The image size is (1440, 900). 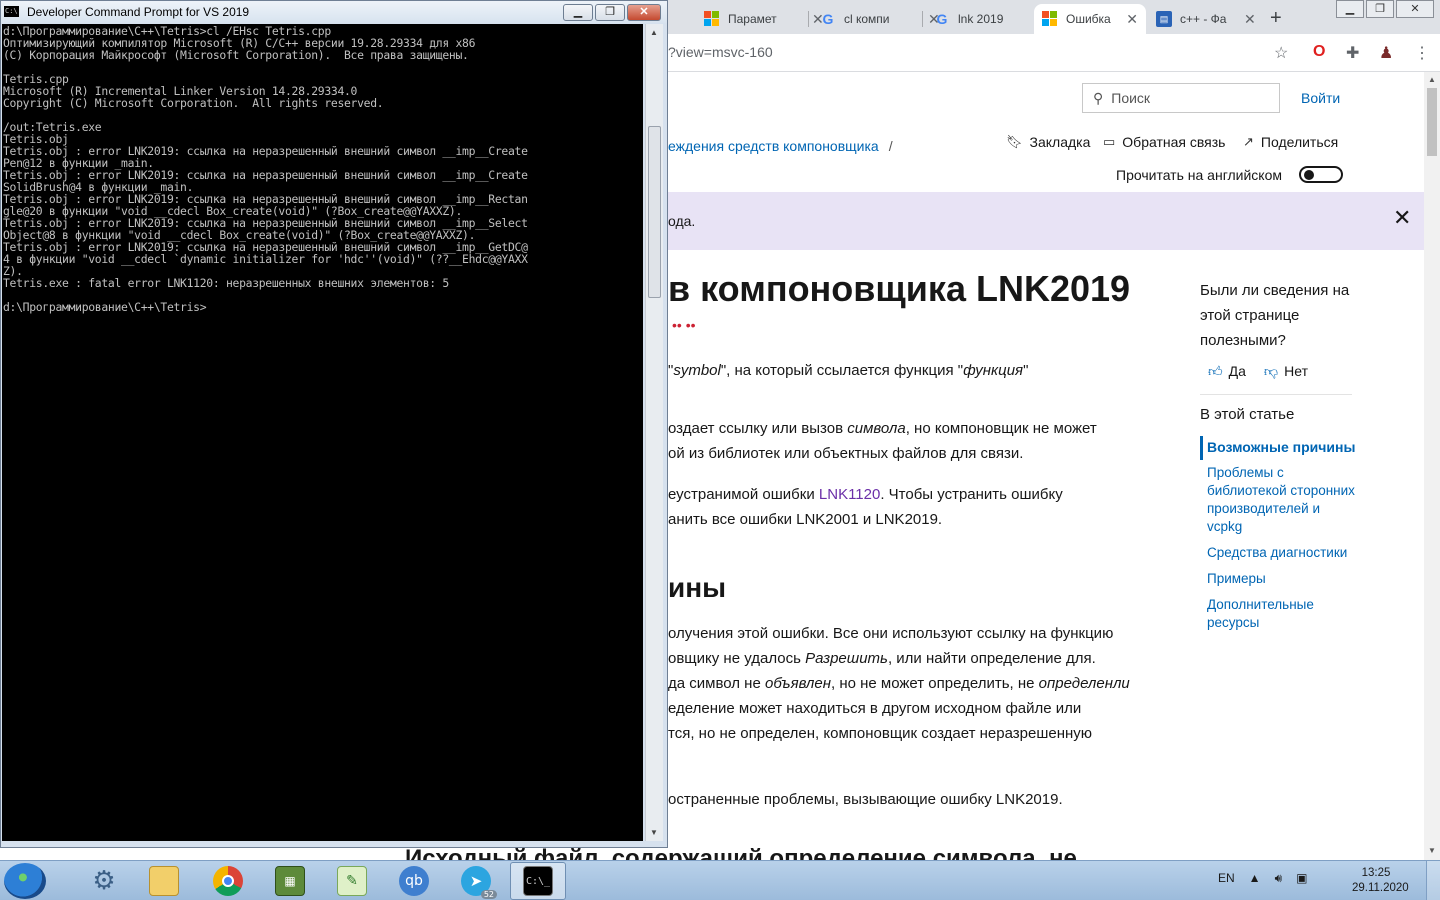 I want to click on tray-arrow-icon: ▲, so click(x=1255, y=878).